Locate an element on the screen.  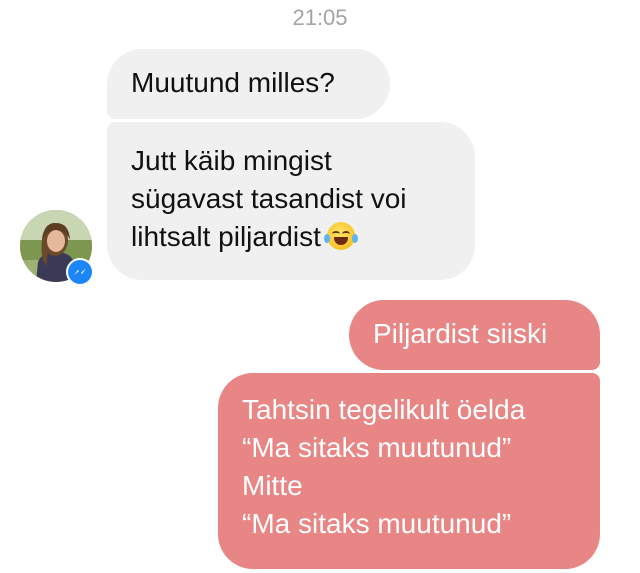
message-text: Tahtsin tegelikult öelda is located at coordinates (384, 409).